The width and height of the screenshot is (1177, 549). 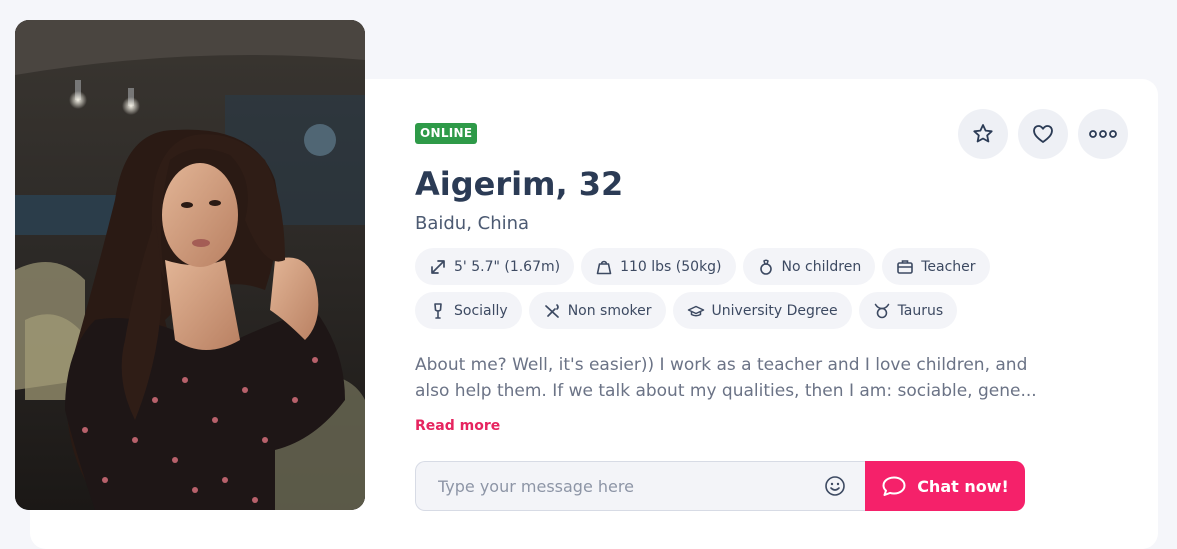 I want to click on attribute-label: Non smoker, so click(x=609, y=310).